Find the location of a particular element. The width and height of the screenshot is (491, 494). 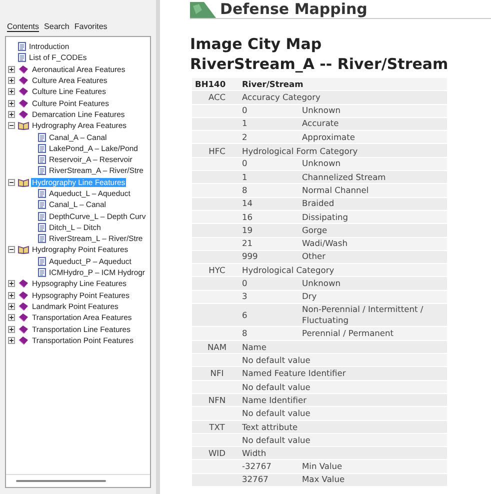

table-cell-text: WID is located at coordinates (217, 453).